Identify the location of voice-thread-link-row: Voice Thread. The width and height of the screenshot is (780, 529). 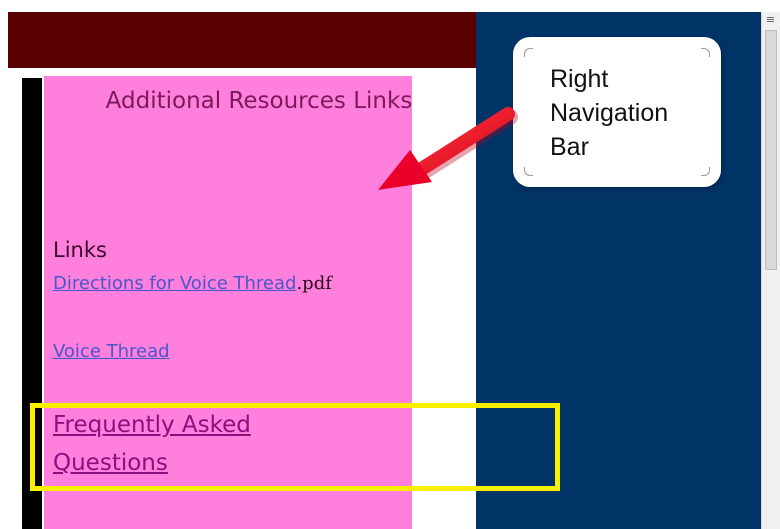
(111, 352).